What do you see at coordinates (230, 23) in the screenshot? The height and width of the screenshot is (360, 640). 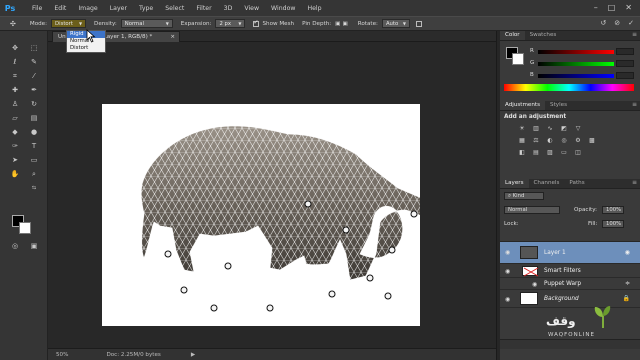 I see `expansion-select: 2 px ▼` at bounding box center [230, 23].